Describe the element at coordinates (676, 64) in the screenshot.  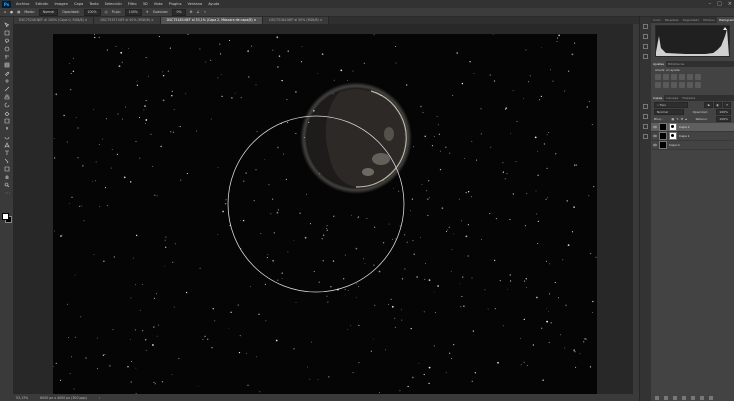
I see `panel-tab: Bibliotecas` at that location.